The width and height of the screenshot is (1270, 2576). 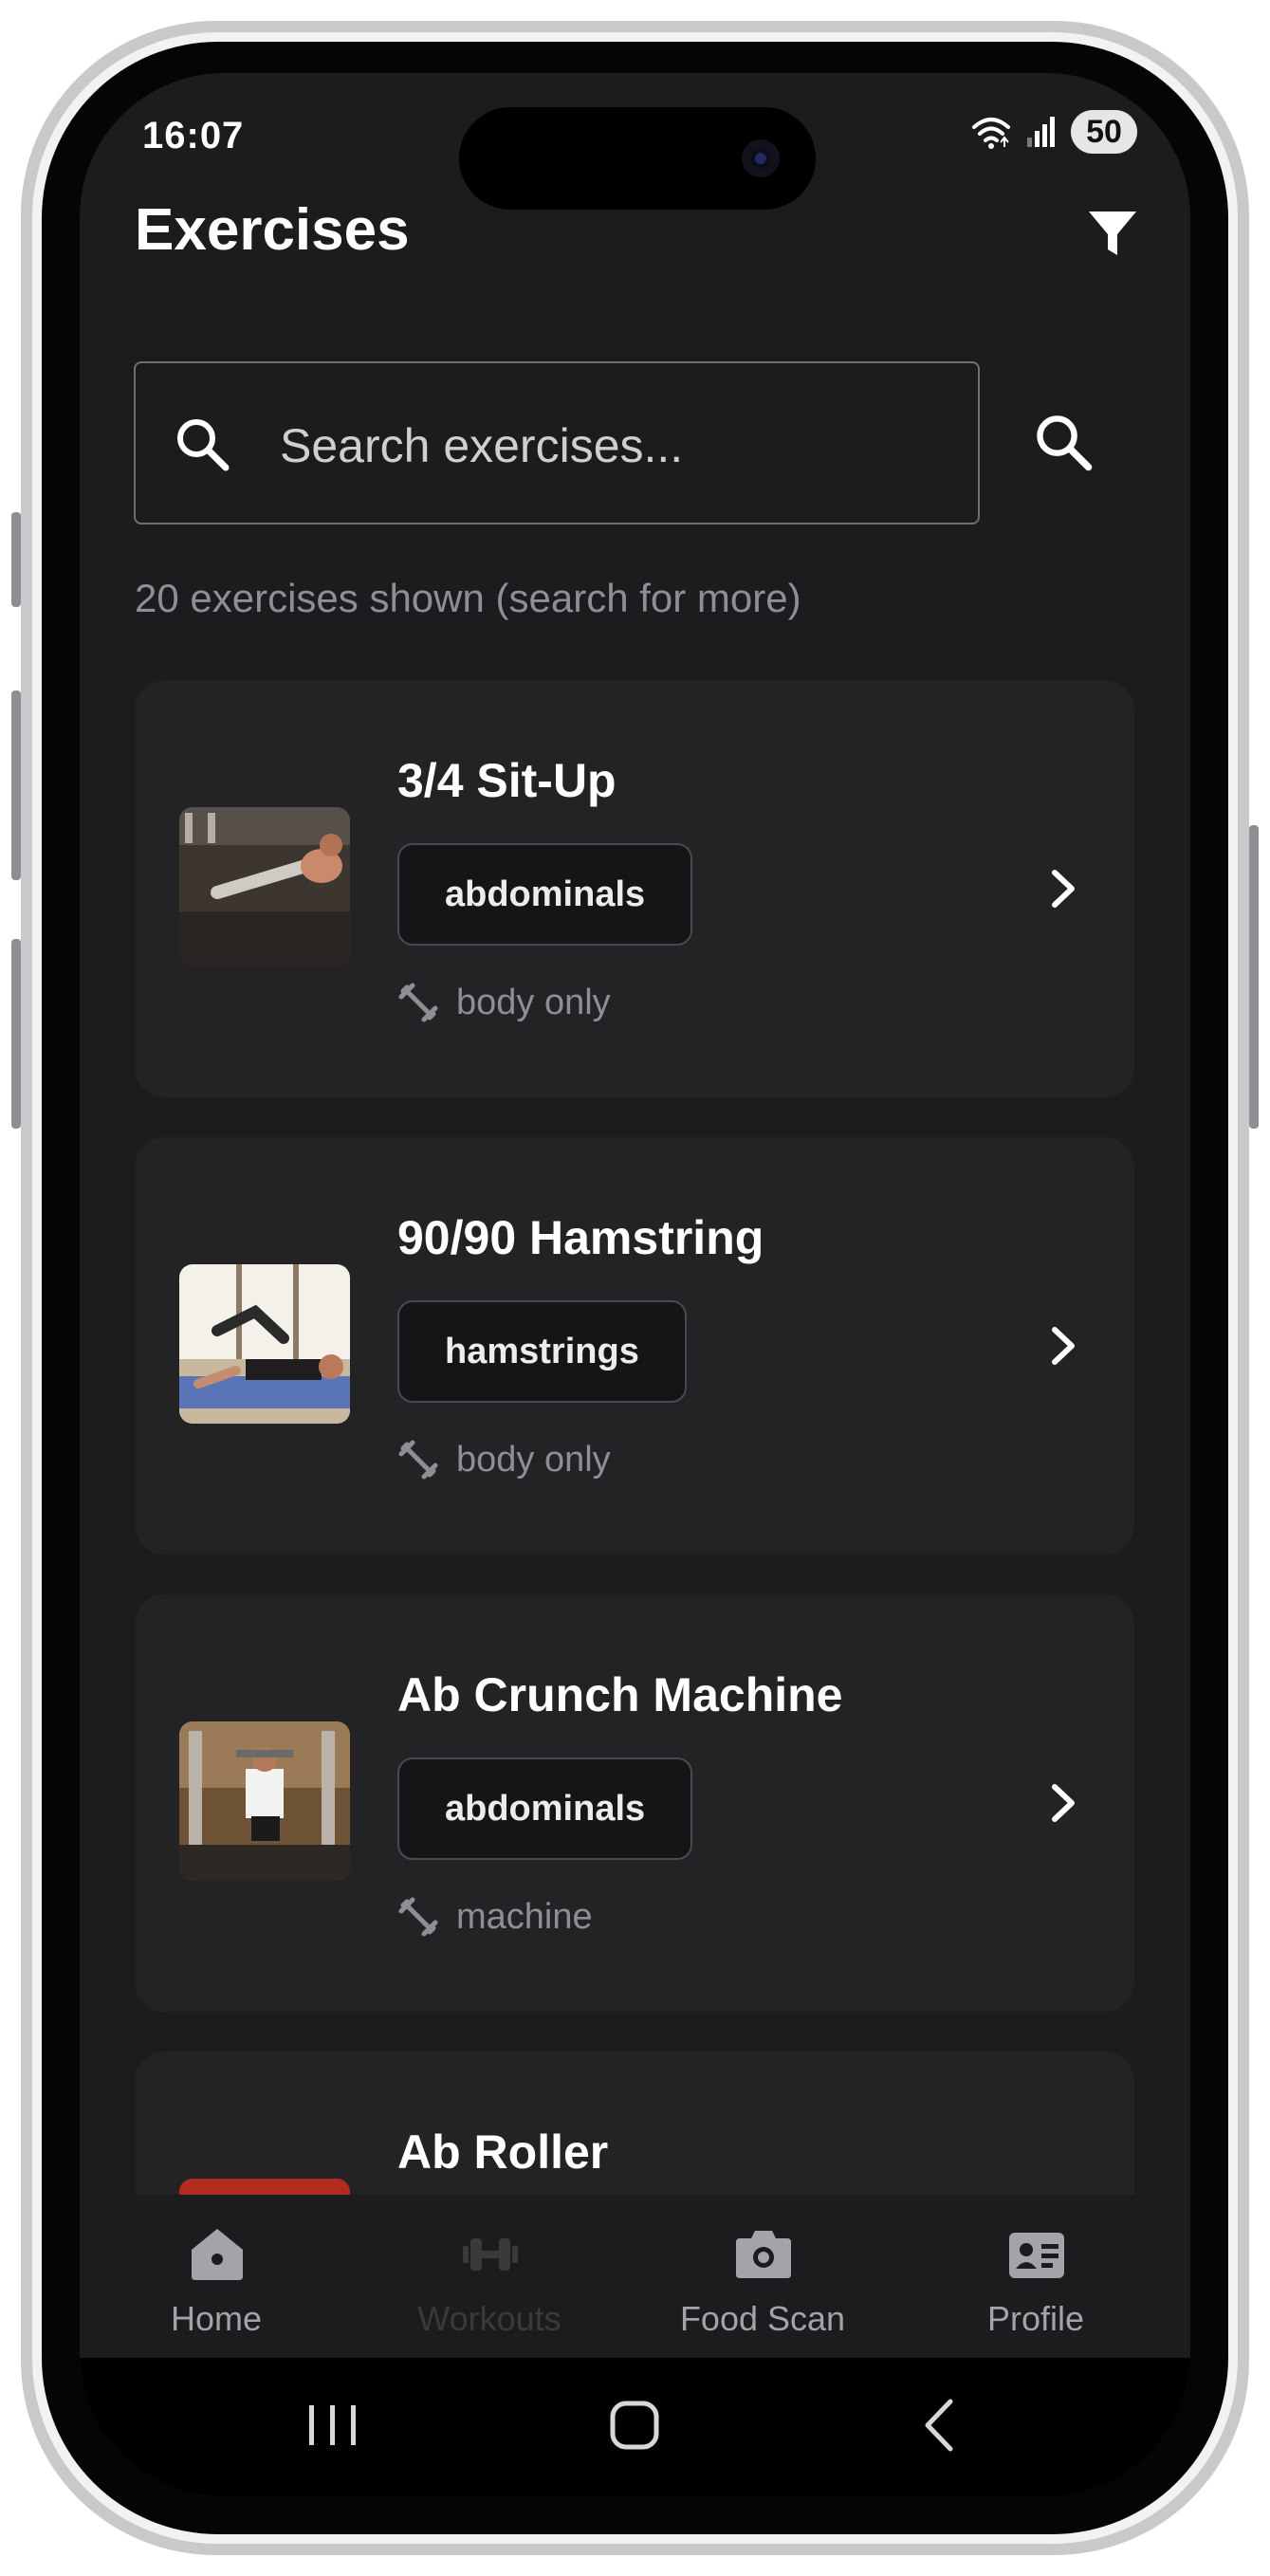 What do you see at coordinates (637, 158) in the screenshot?
I see `dynamic-island` at bounding box center [637, 158].